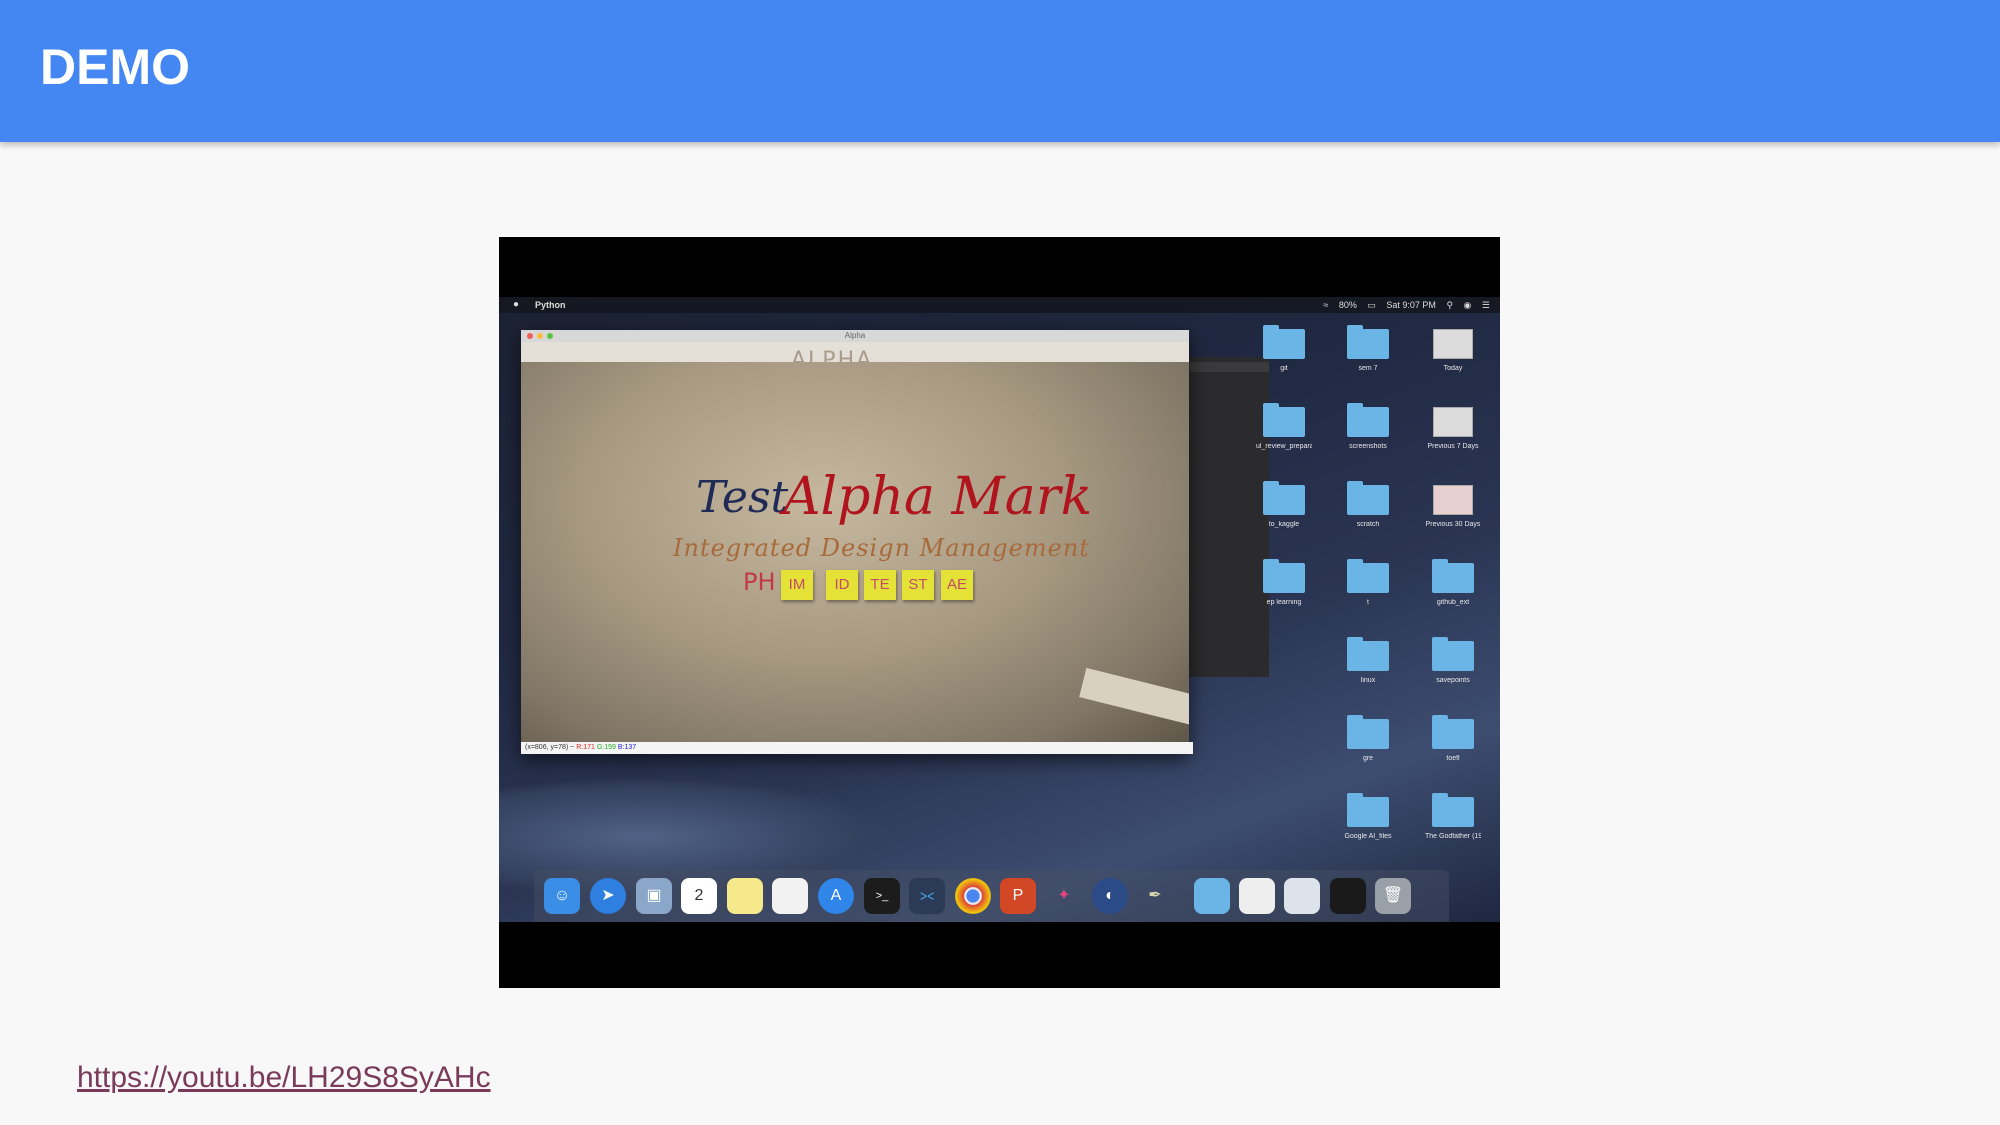 Image resolution: width=2000 pixels, height=1125 pixels. I want to click on sticky-note: TE, so click(880, 585).